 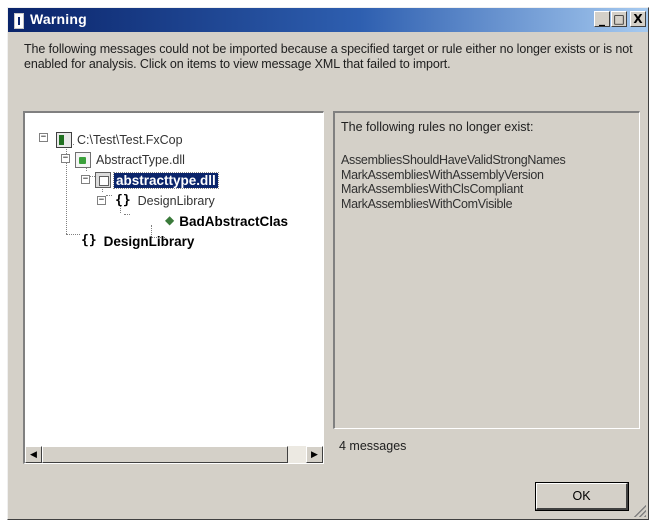 I want to click on minimize-button: _, so click(x=602, y=19).